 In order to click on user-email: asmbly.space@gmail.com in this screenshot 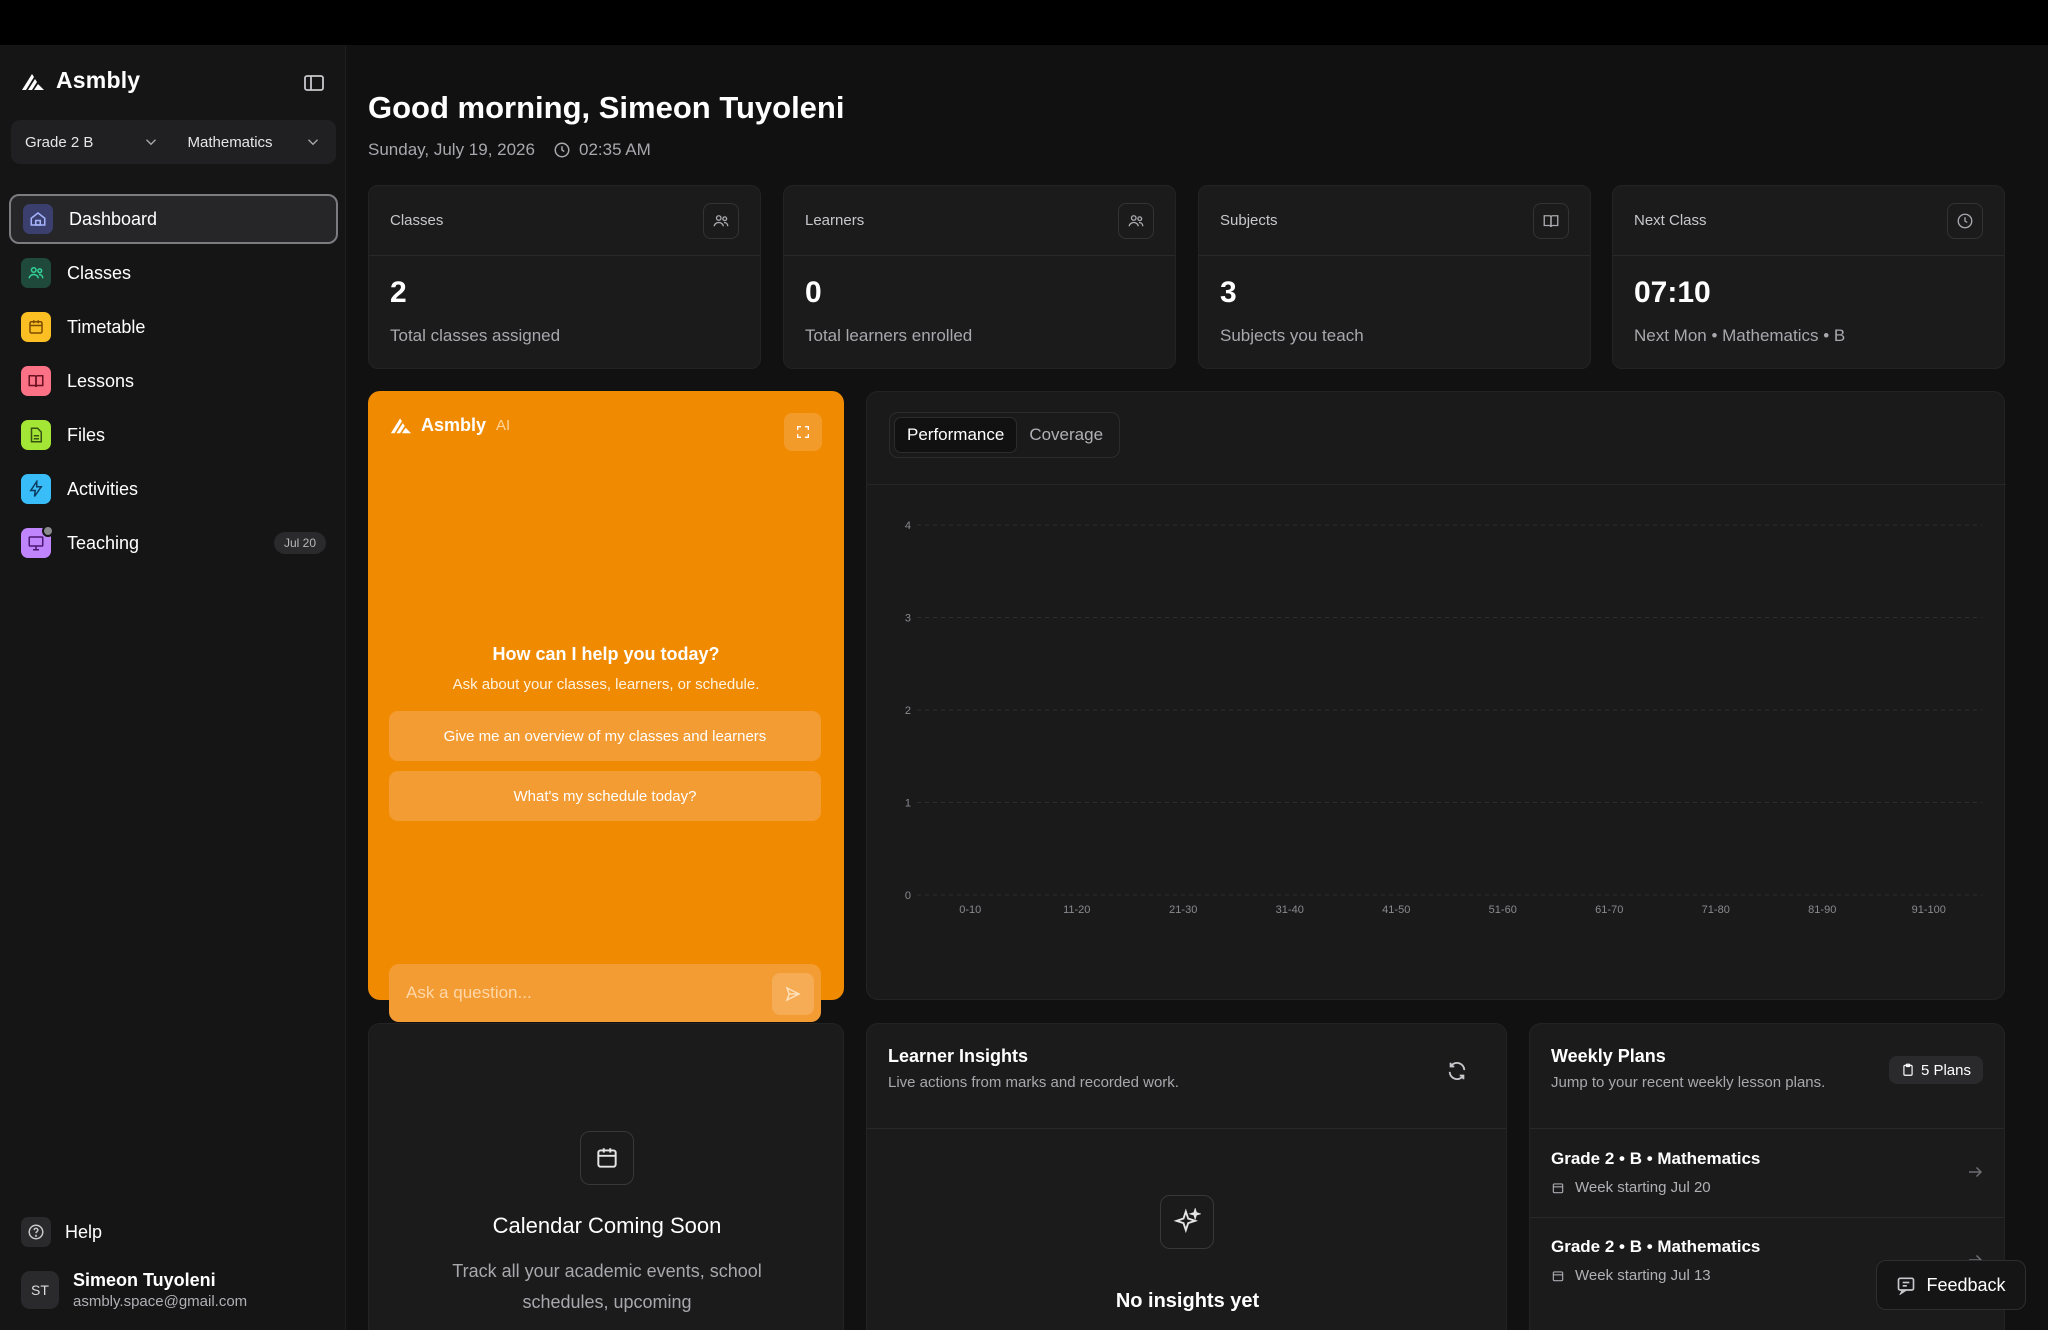, I will do `click(160, 1301)`.